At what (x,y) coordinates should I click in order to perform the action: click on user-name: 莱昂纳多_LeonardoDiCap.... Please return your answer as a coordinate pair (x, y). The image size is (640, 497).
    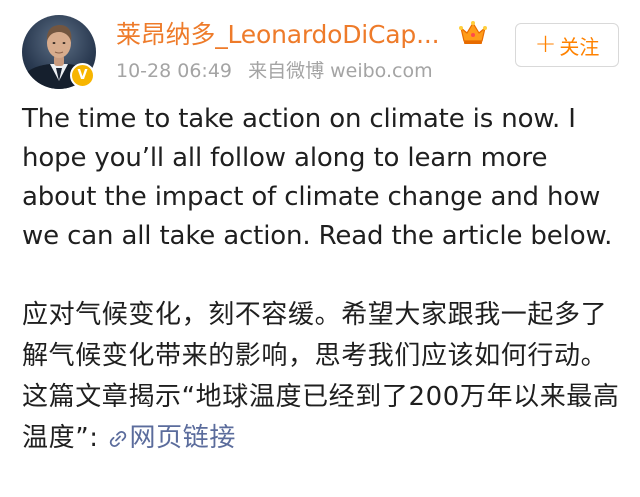
    Looking at the image, I should click on (288, 35).